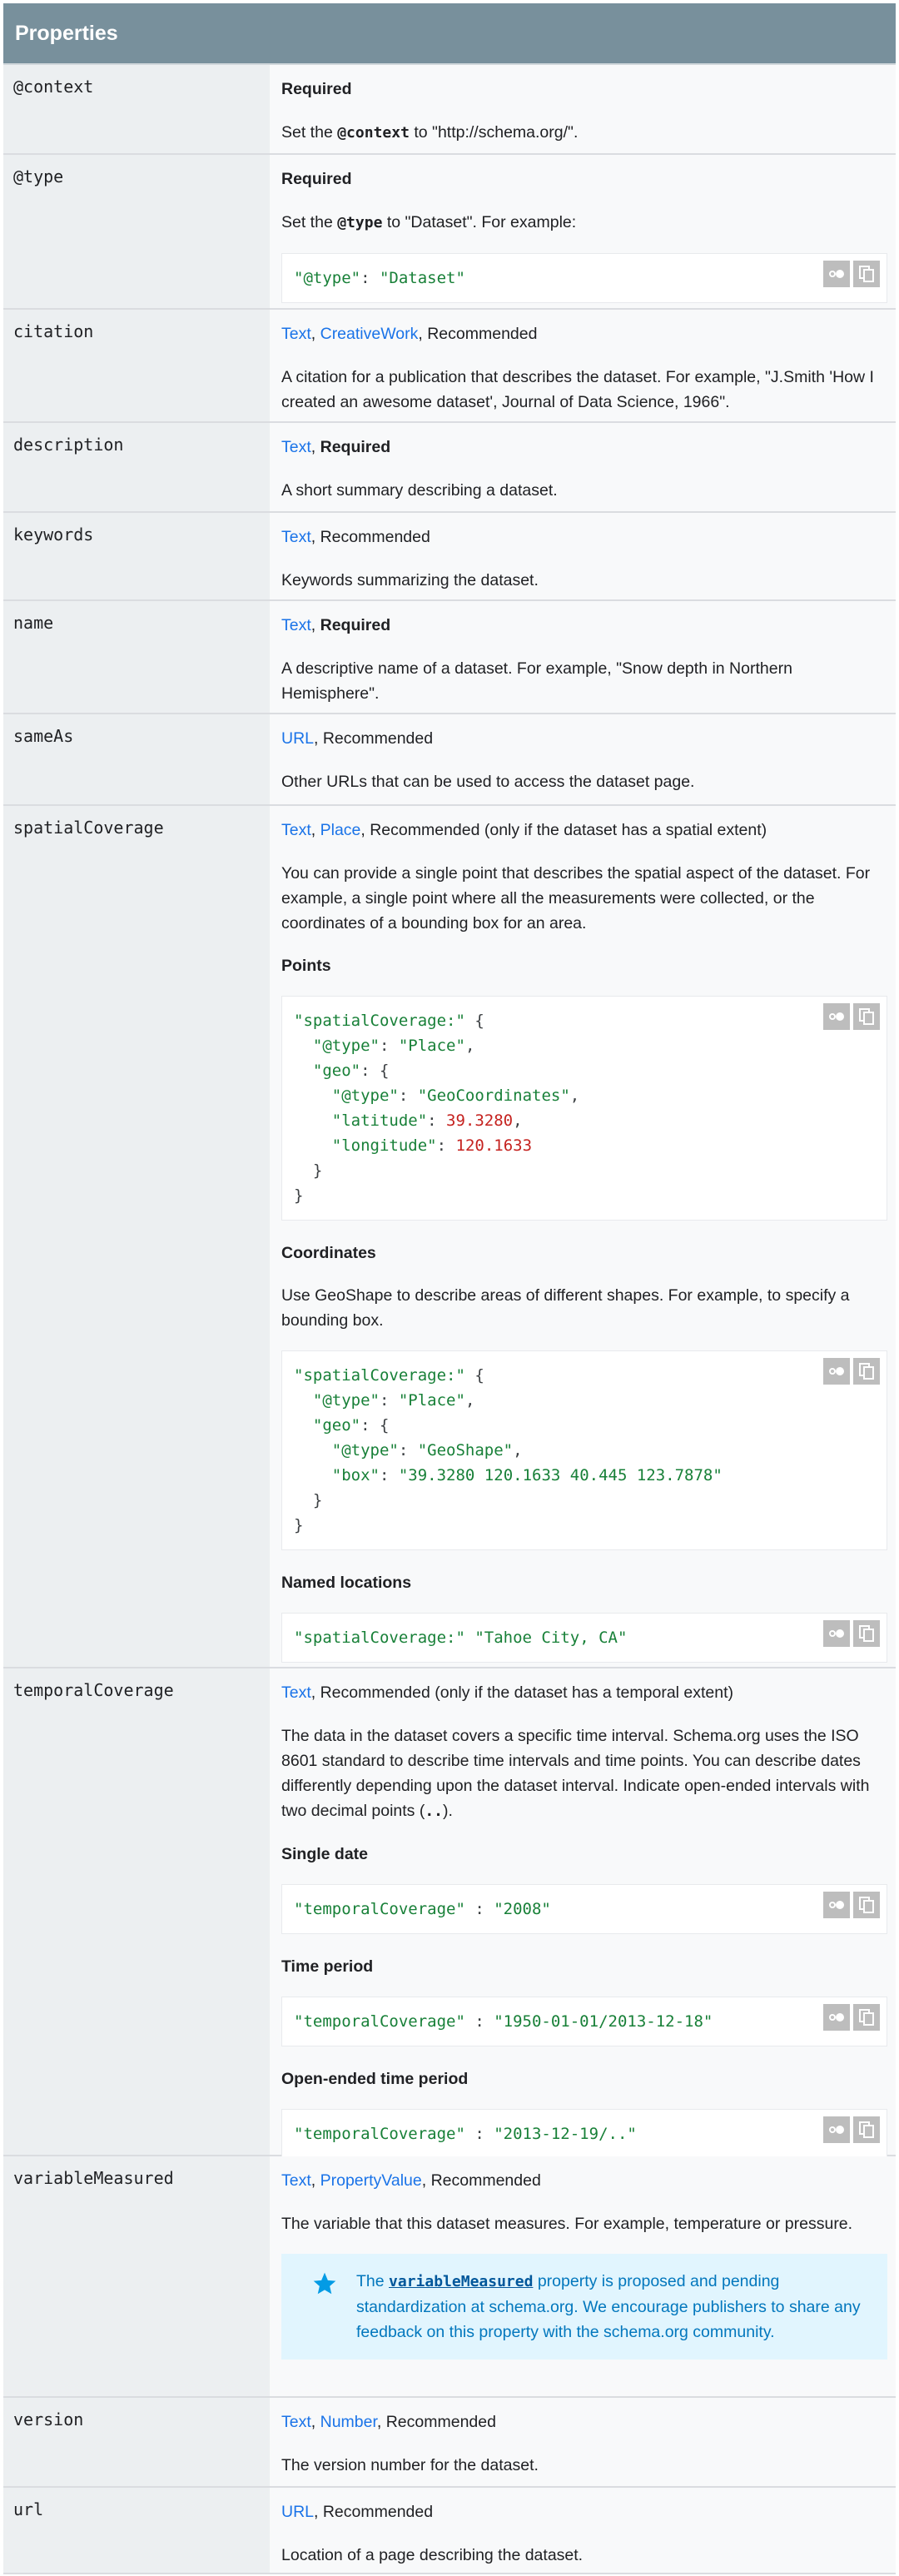  I want to click on code-block-open-ended: "temporalCoverage" : "2013-12-19/..", so click(584, 2134).